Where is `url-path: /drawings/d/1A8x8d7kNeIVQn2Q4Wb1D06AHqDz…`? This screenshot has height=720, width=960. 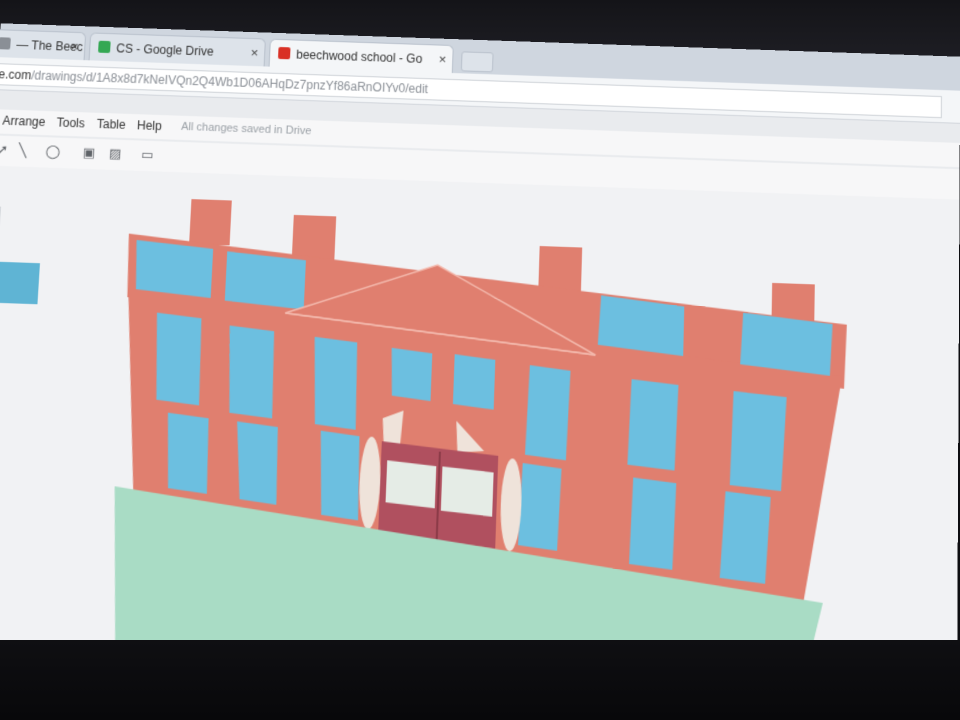
url-path: /drawings/d/1A8x8d7kNeIVQn2Q4Wb1D06AHqDz… is located at coordinates (229, 82).